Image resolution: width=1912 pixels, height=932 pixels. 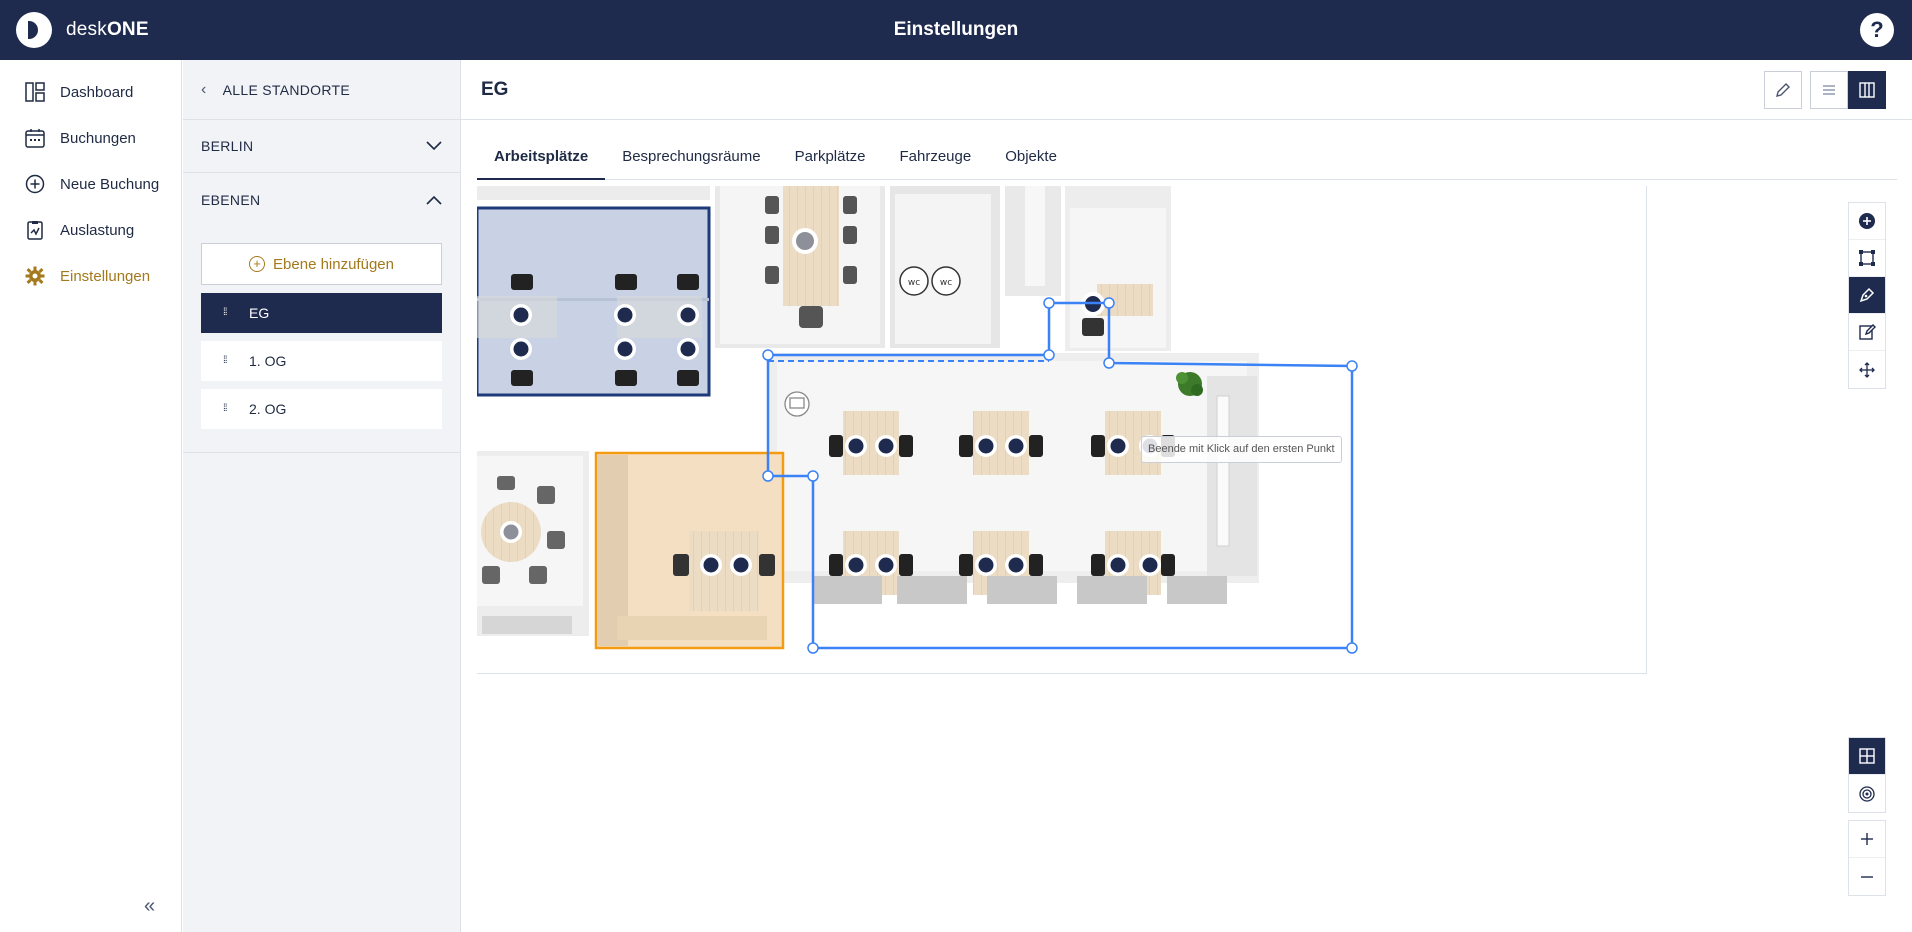 What do you see at coordinates (204, 89) in the screenshot?
I see `chevron-left-icon: ‹` at bounding box center [204, 89].